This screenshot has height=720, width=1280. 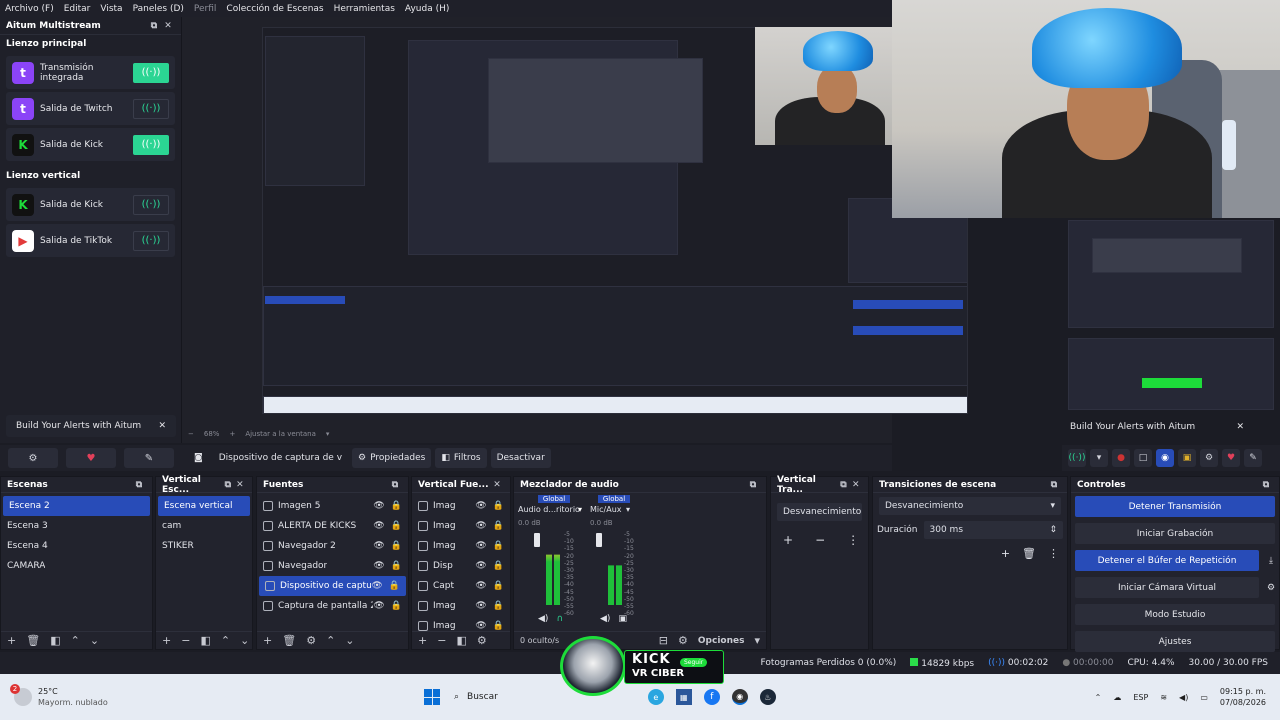 I want to click on menu-perfil: Perfil, so click(x=205, y=9).